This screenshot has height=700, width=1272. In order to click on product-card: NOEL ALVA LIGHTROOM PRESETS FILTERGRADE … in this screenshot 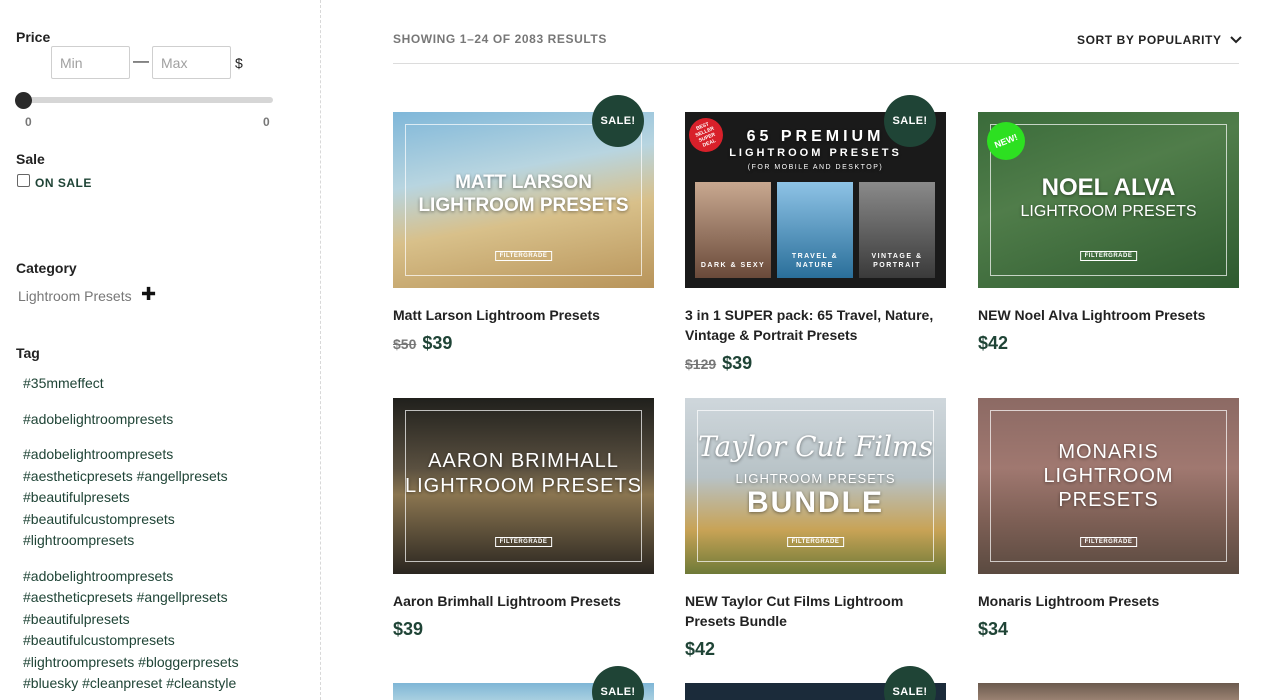, I will do `click(1108, 233)`.